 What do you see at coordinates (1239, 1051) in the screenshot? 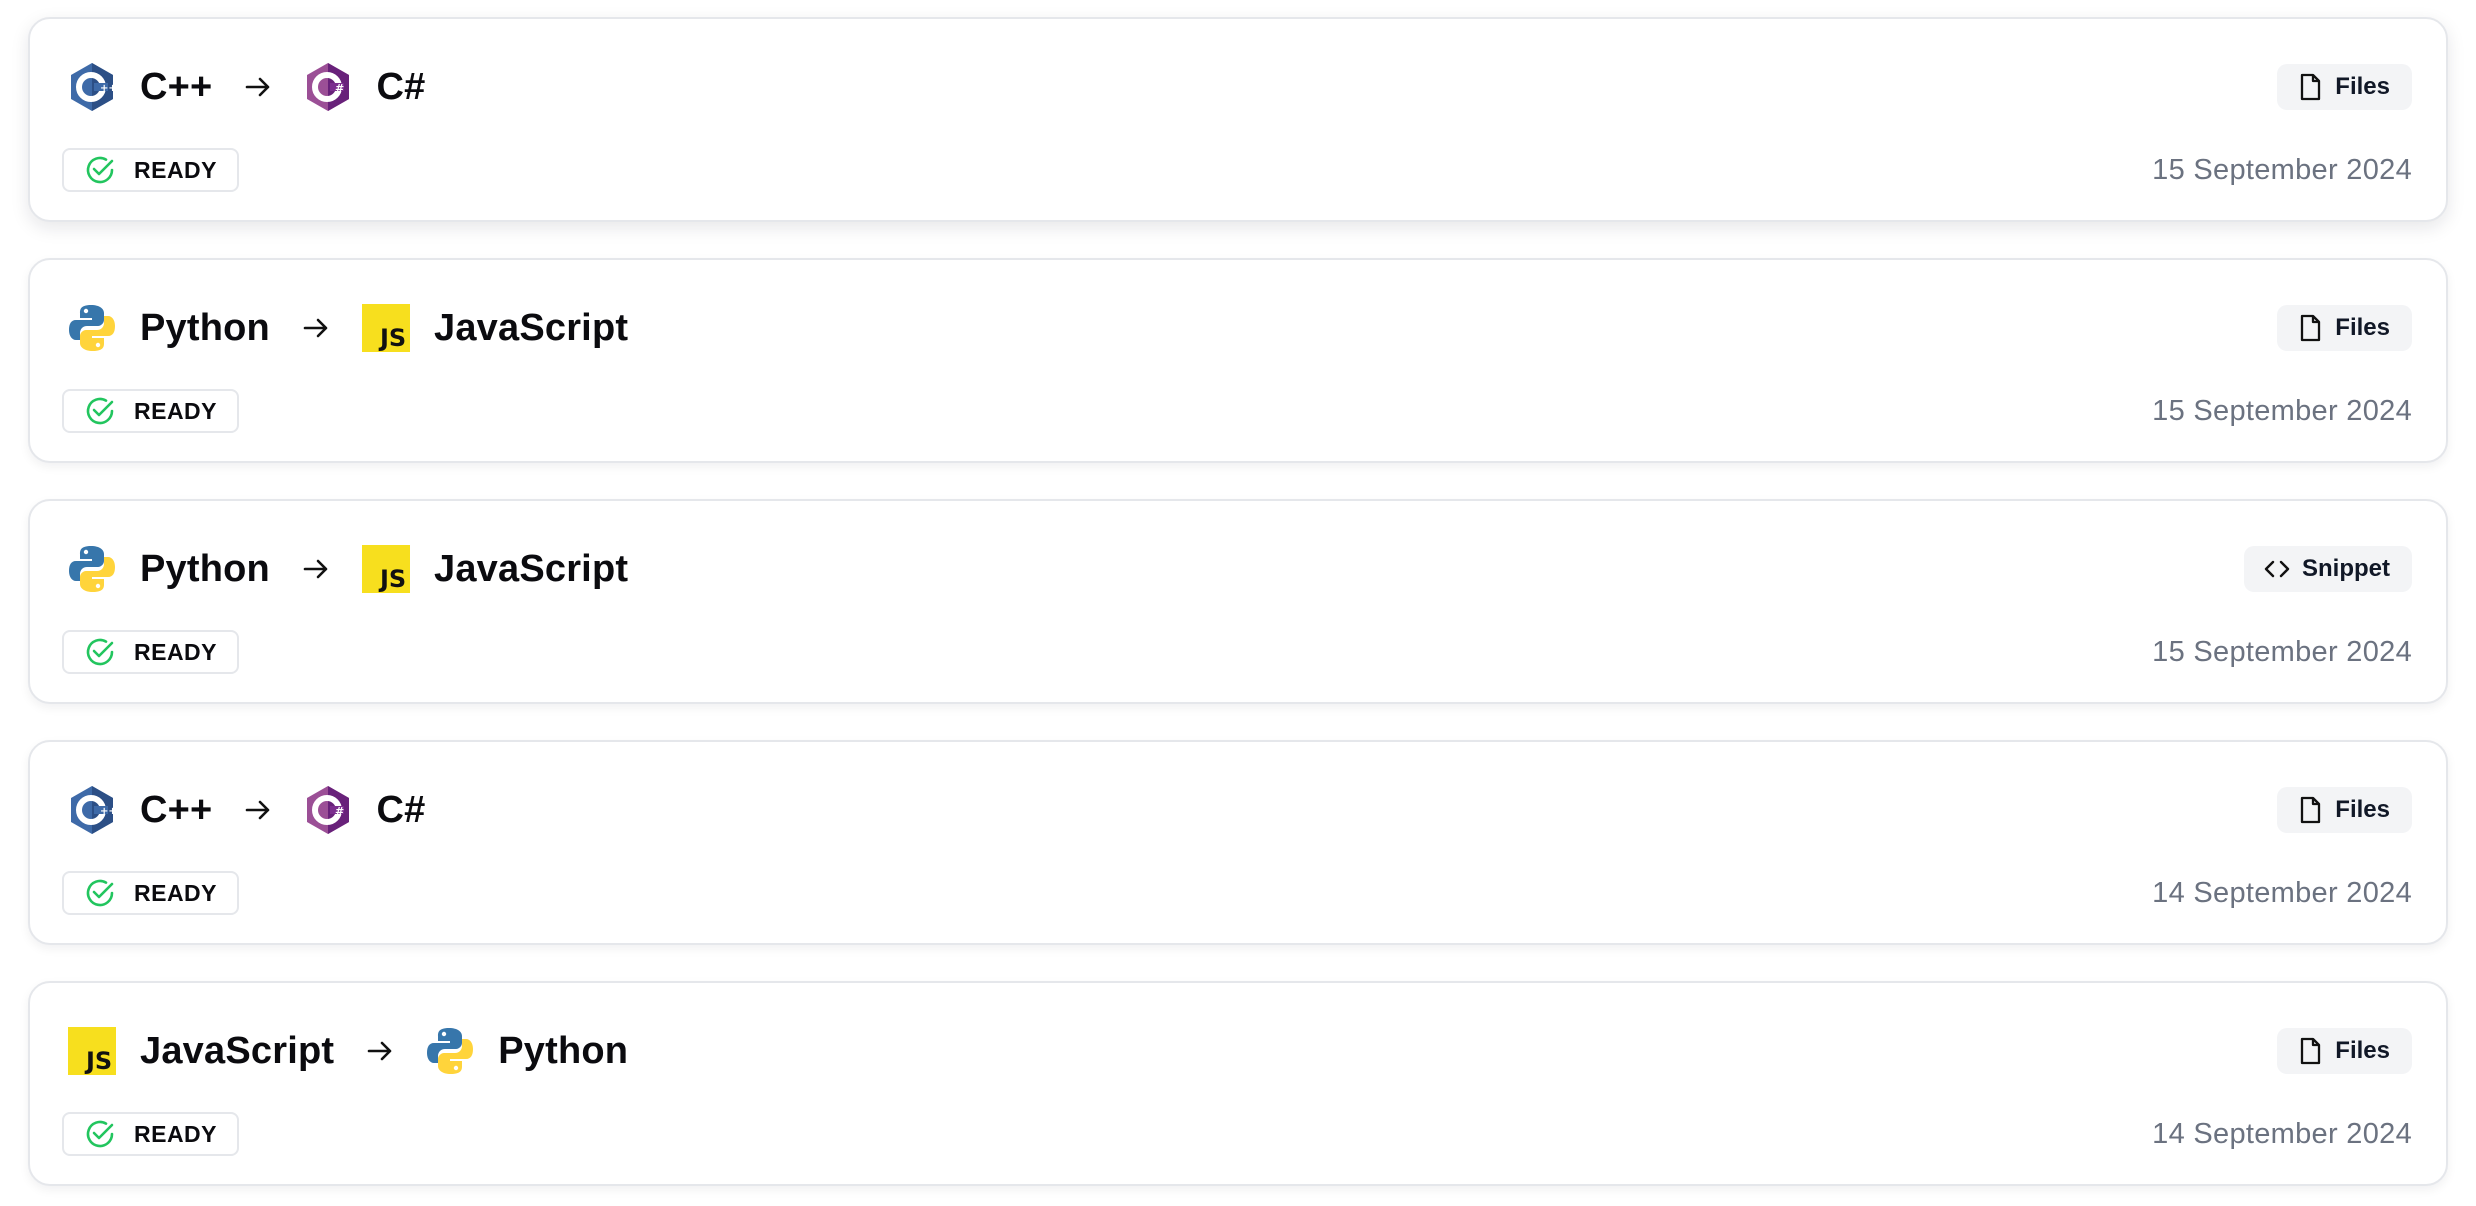
I see `conversion-header: JS JavaScript Python Files` at bounding box center [1239, 1051].